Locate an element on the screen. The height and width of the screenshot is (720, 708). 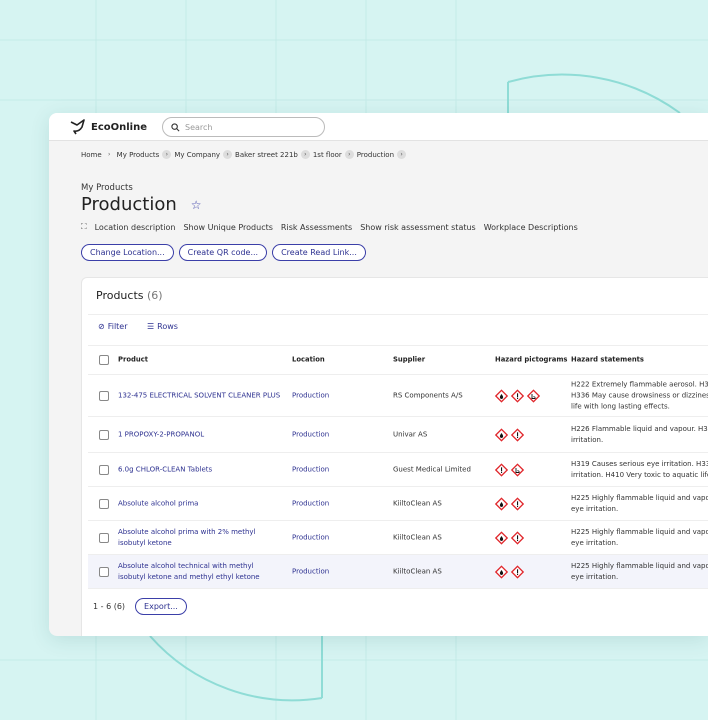
star-icon: ☆ is located at coordinates (196, 205).